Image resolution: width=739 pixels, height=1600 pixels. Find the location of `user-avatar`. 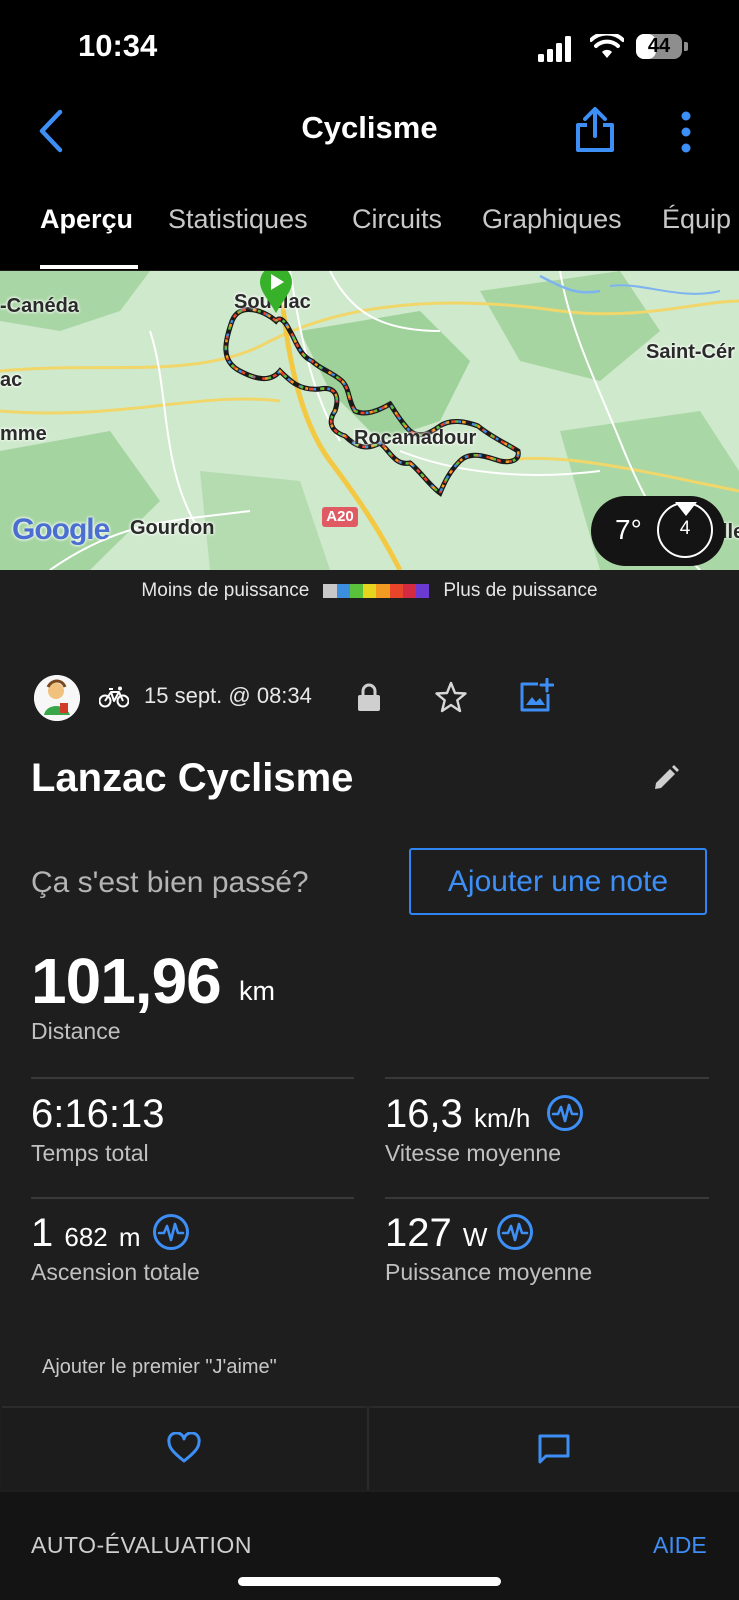

user-avatar is located at coordinates (57, 698).